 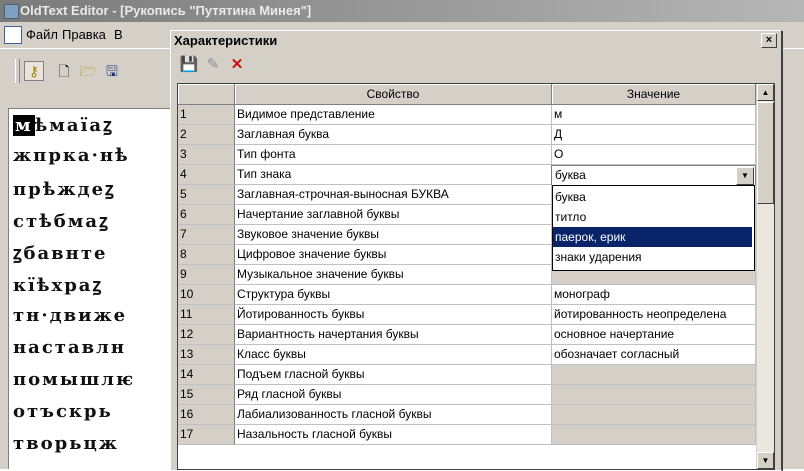 I want to click on row-number: 16, so click(x=206, y=415).